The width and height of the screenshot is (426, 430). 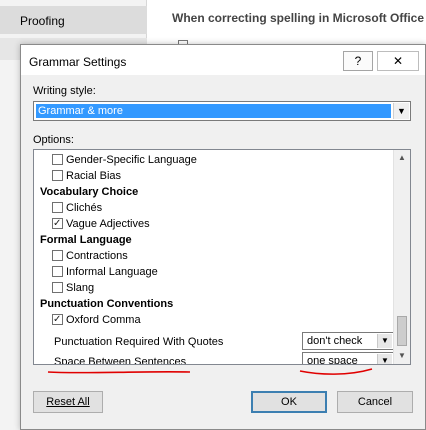 What do you see at coordinates (64, 91) in the screenshot?
I see `writing-style-label: Writing style:` at bounding box center [64, 91].